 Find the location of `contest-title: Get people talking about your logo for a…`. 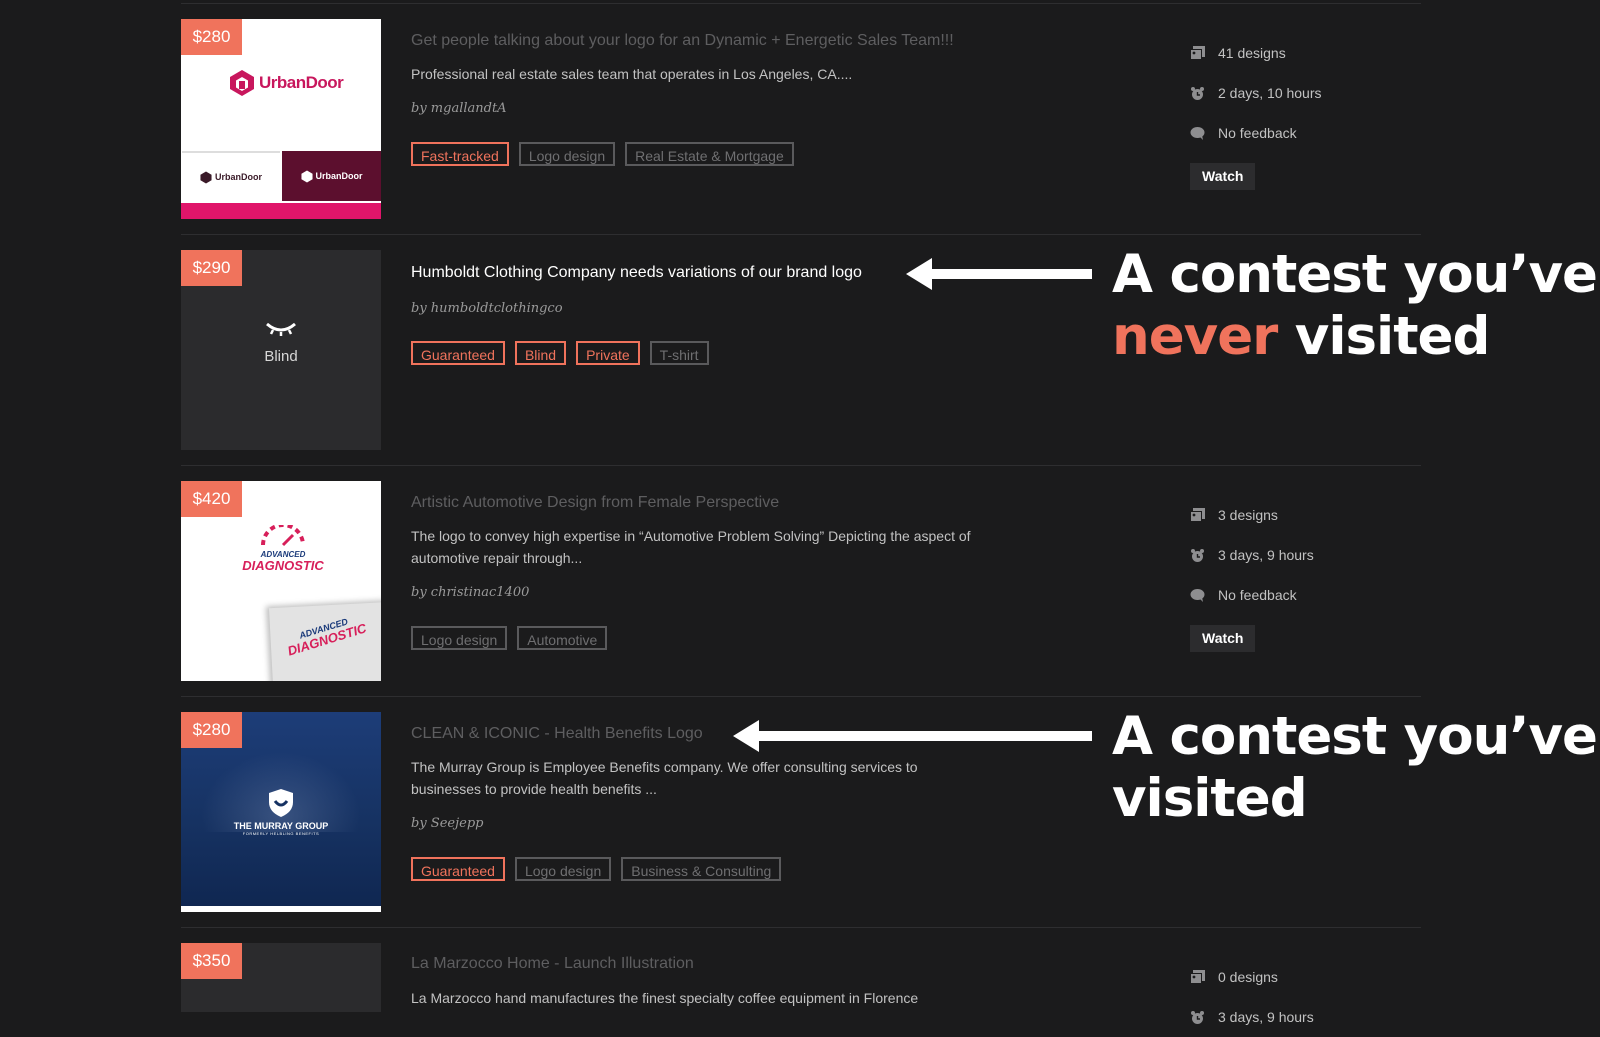

contest-title: Get people talking about your logo for a… is located at coordinates (682, 41).